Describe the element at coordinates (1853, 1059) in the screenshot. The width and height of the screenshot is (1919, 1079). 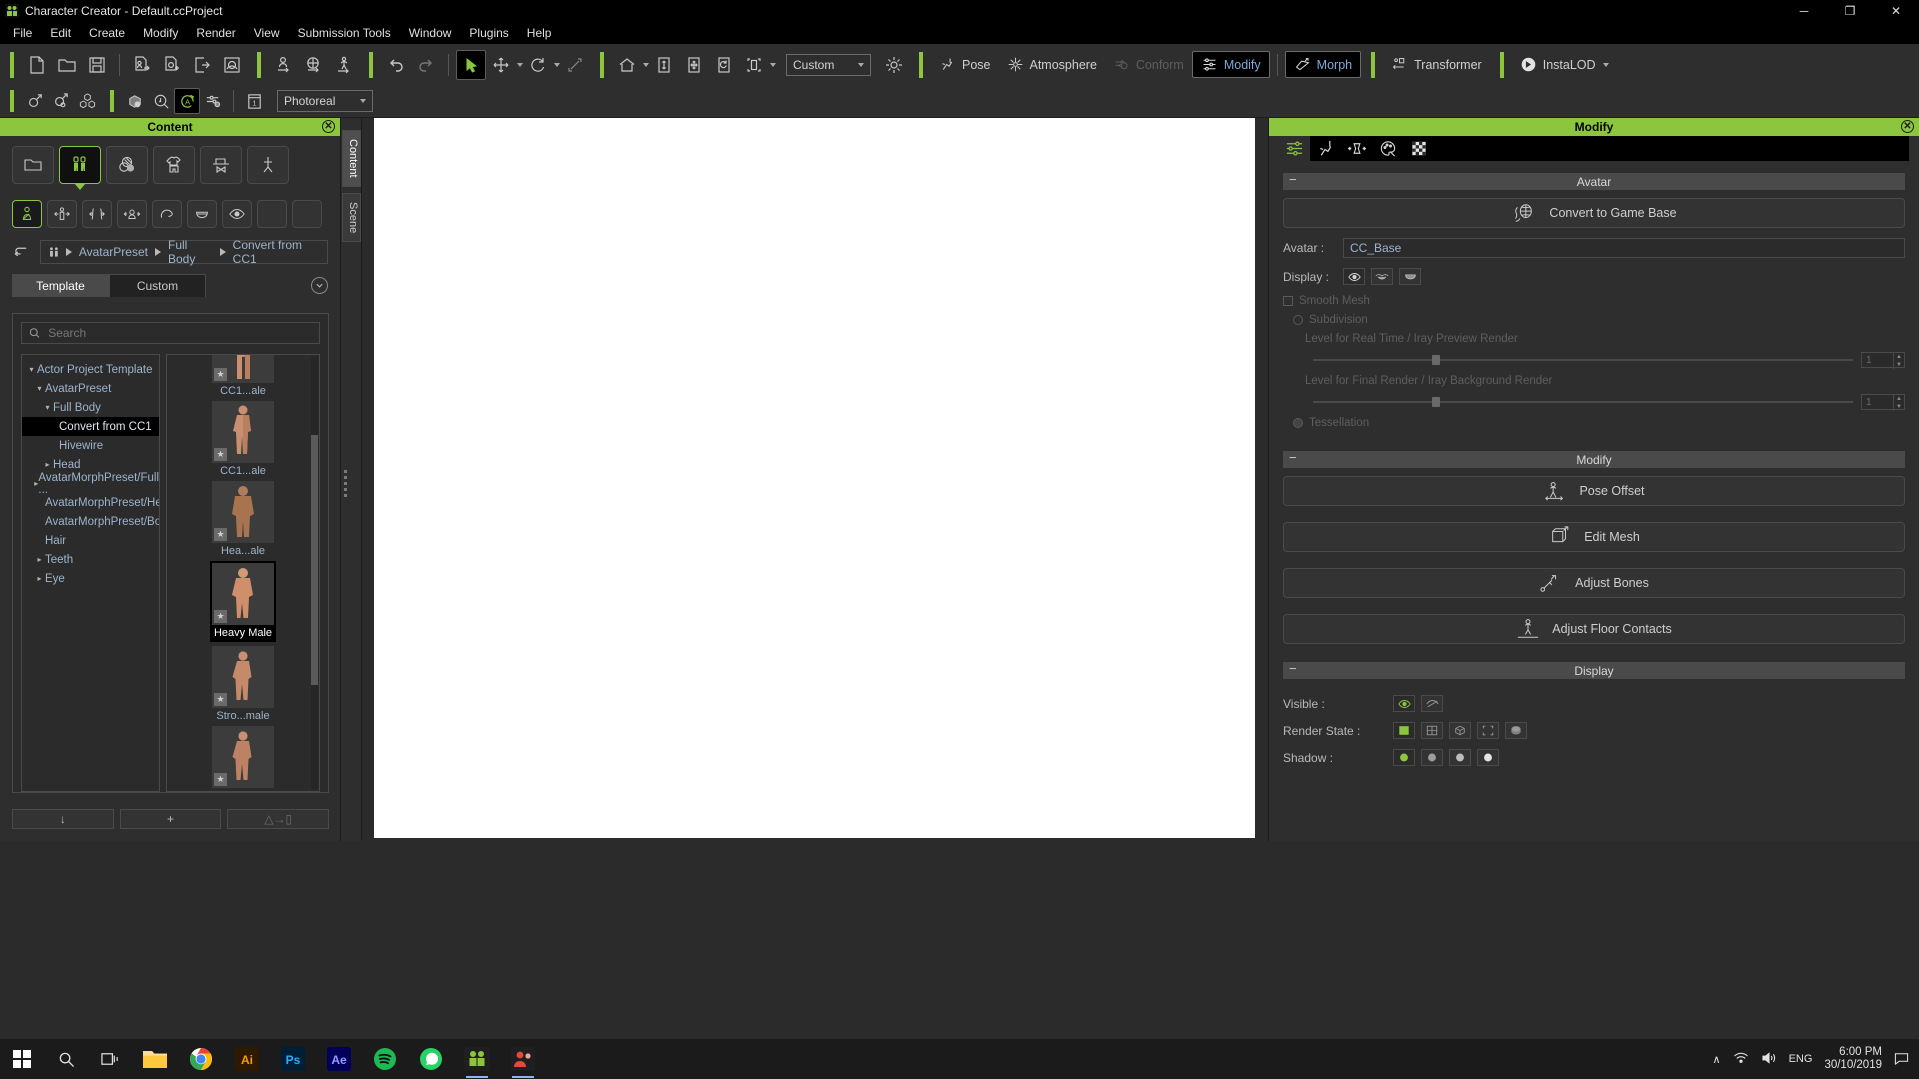
I see `clock: 6:00 PM 30/10/2019` at that location.